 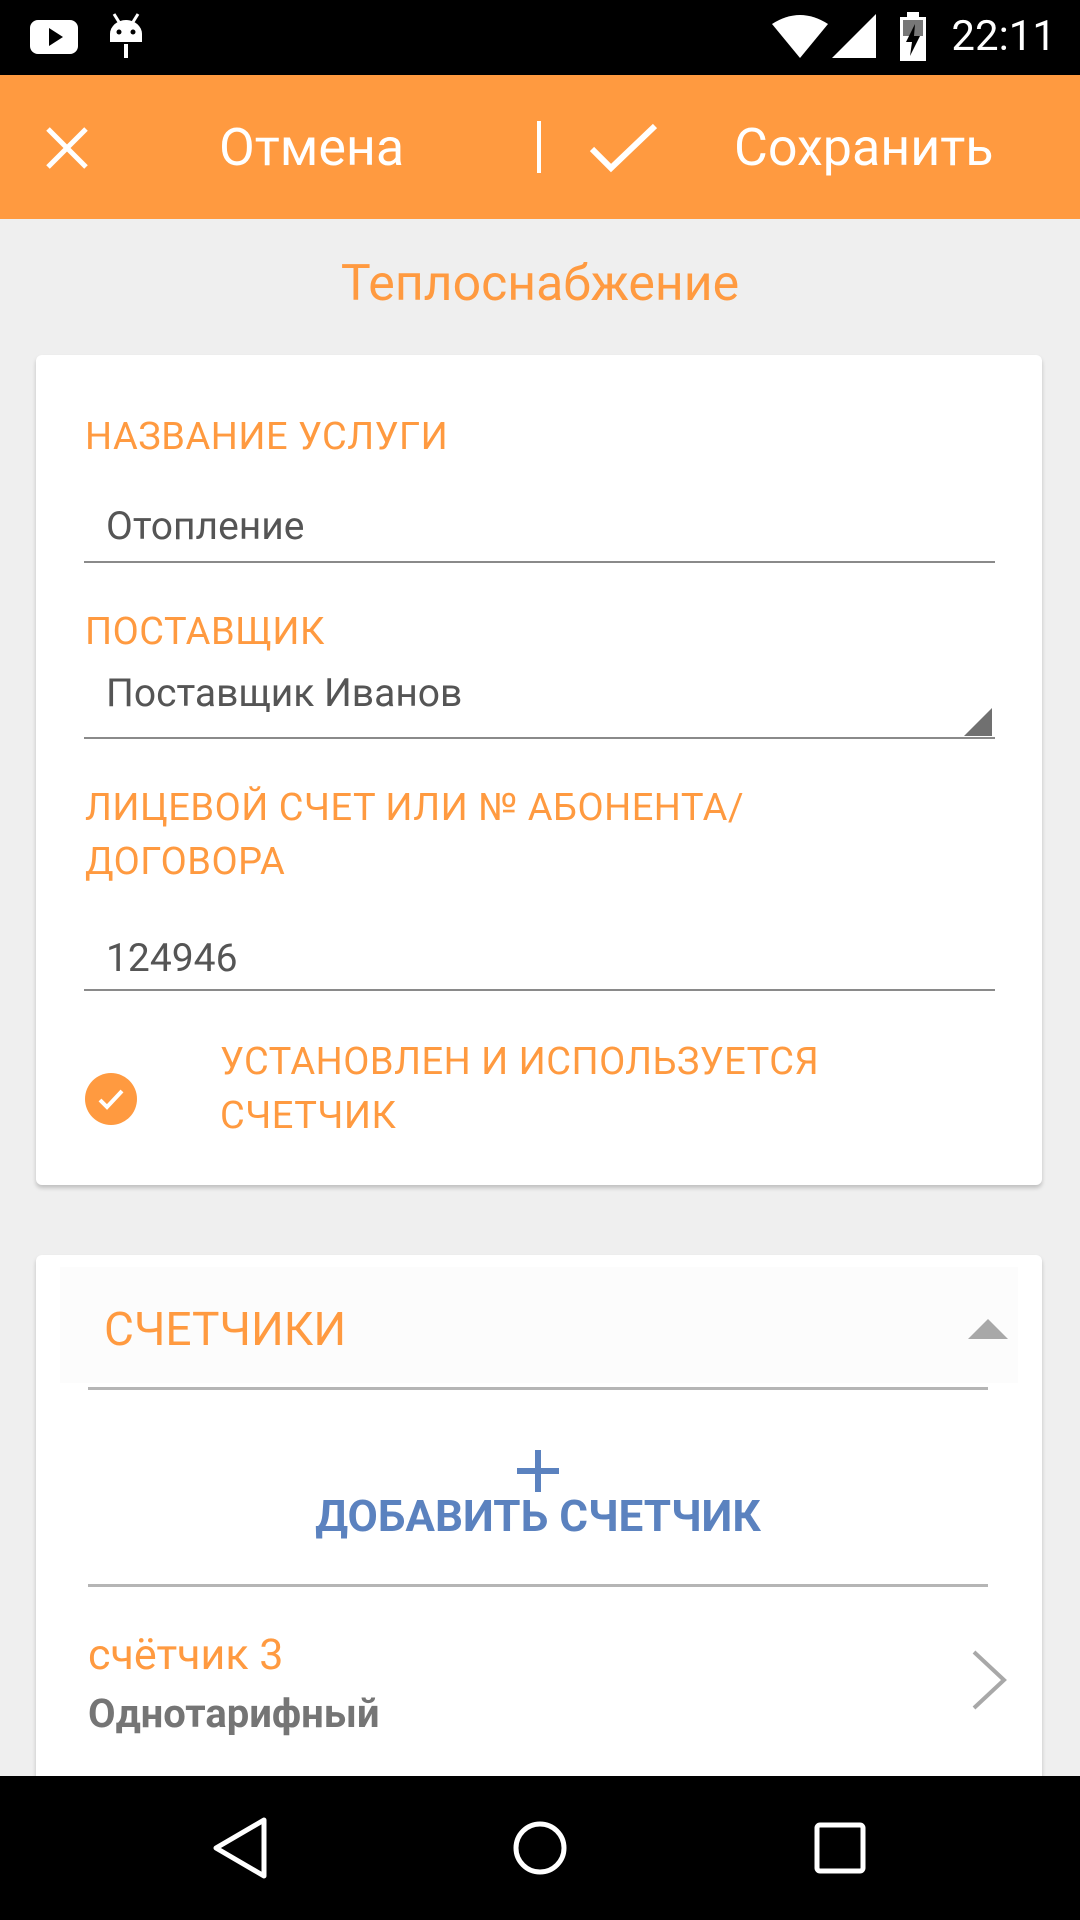 I want to click on action-toolbar: Отмена Сохранить, so click(x=540, y=147).